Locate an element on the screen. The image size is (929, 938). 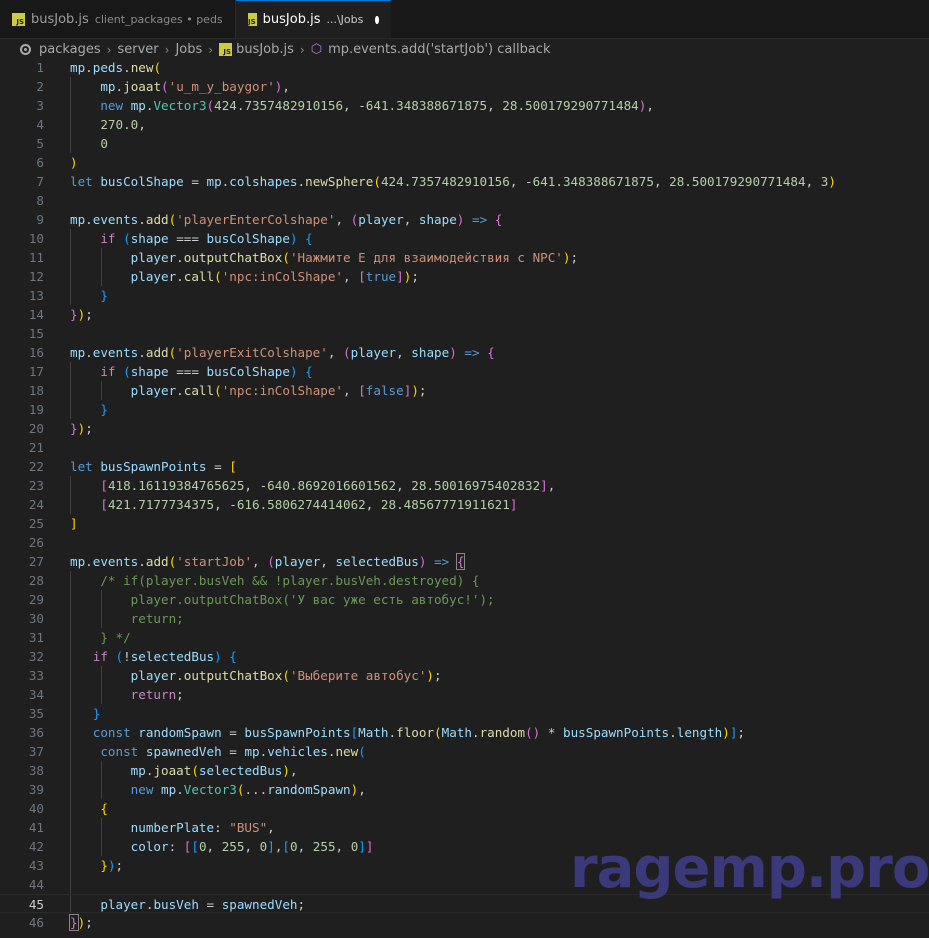
code-line: 20}); is located at coordinates (464, 428).